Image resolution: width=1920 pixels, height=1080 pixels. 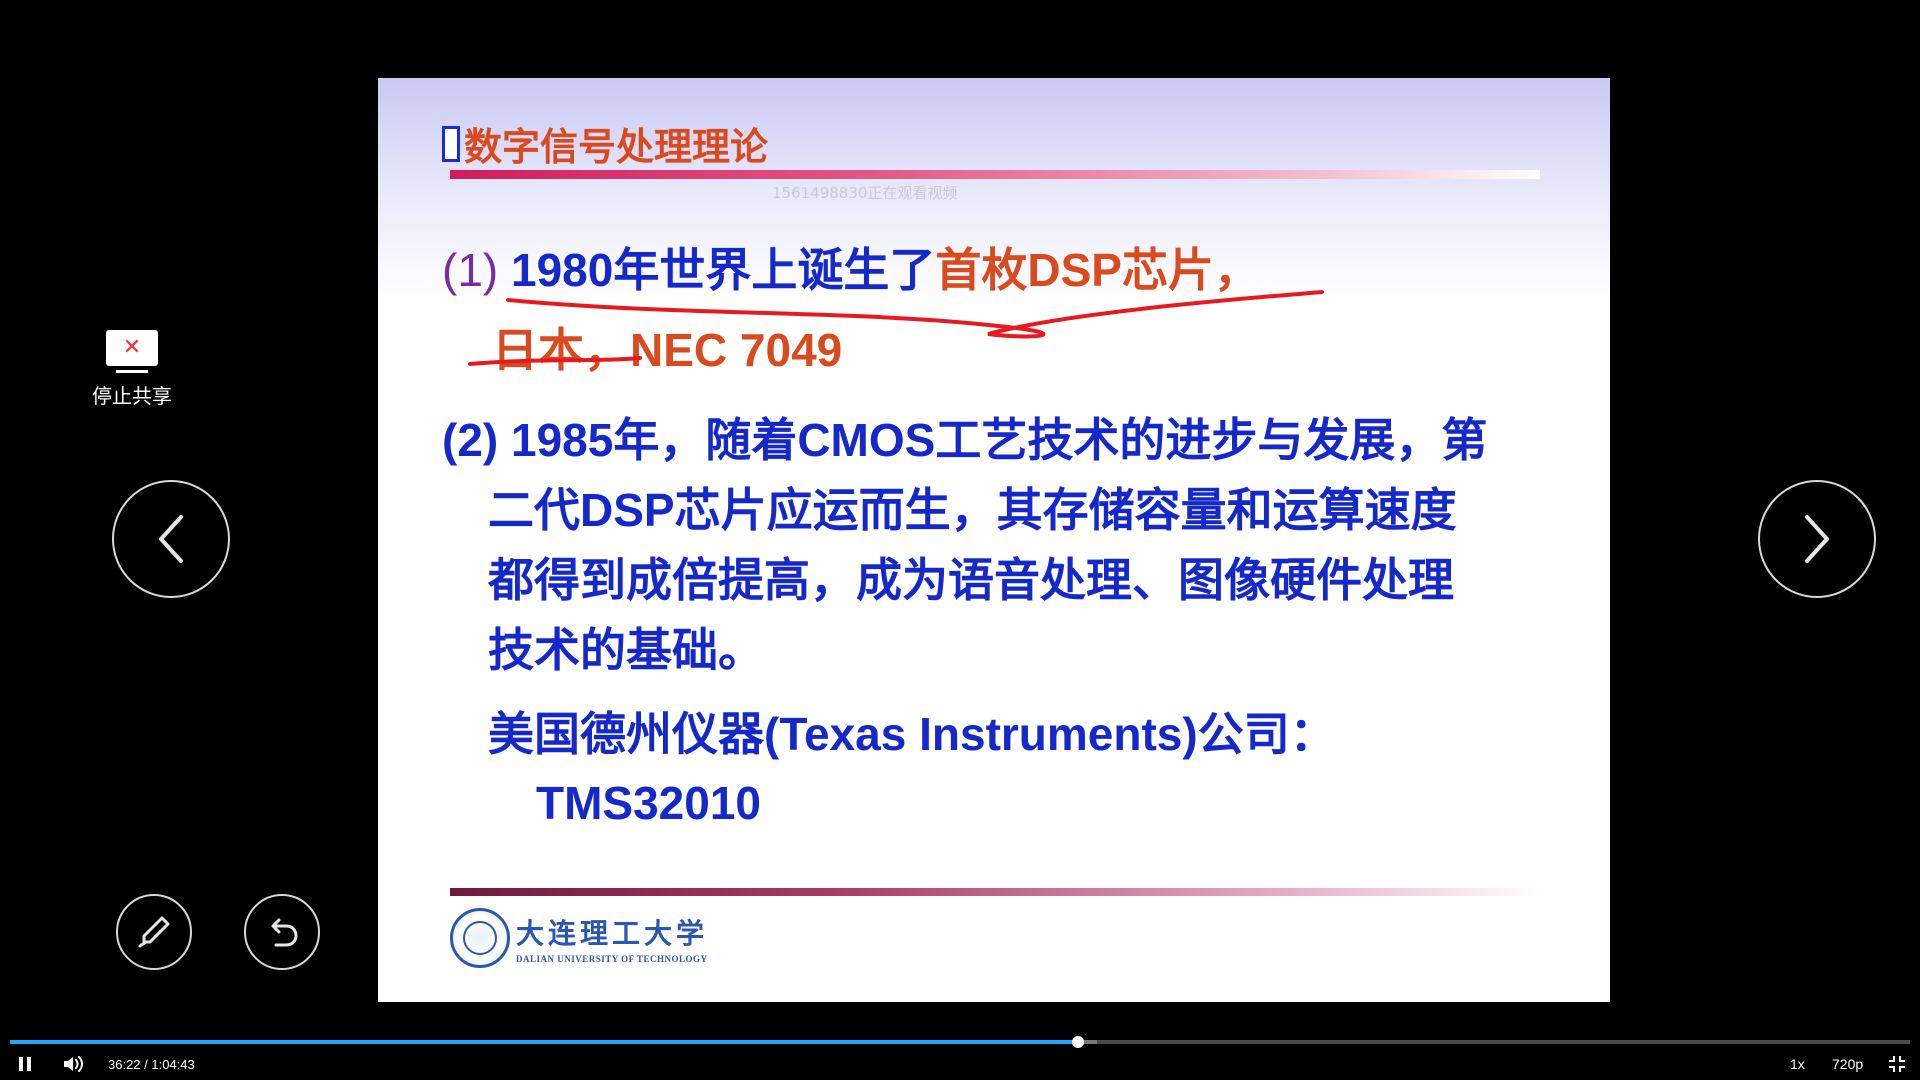 I want to click on played-range, so click(x=544, y=1042).